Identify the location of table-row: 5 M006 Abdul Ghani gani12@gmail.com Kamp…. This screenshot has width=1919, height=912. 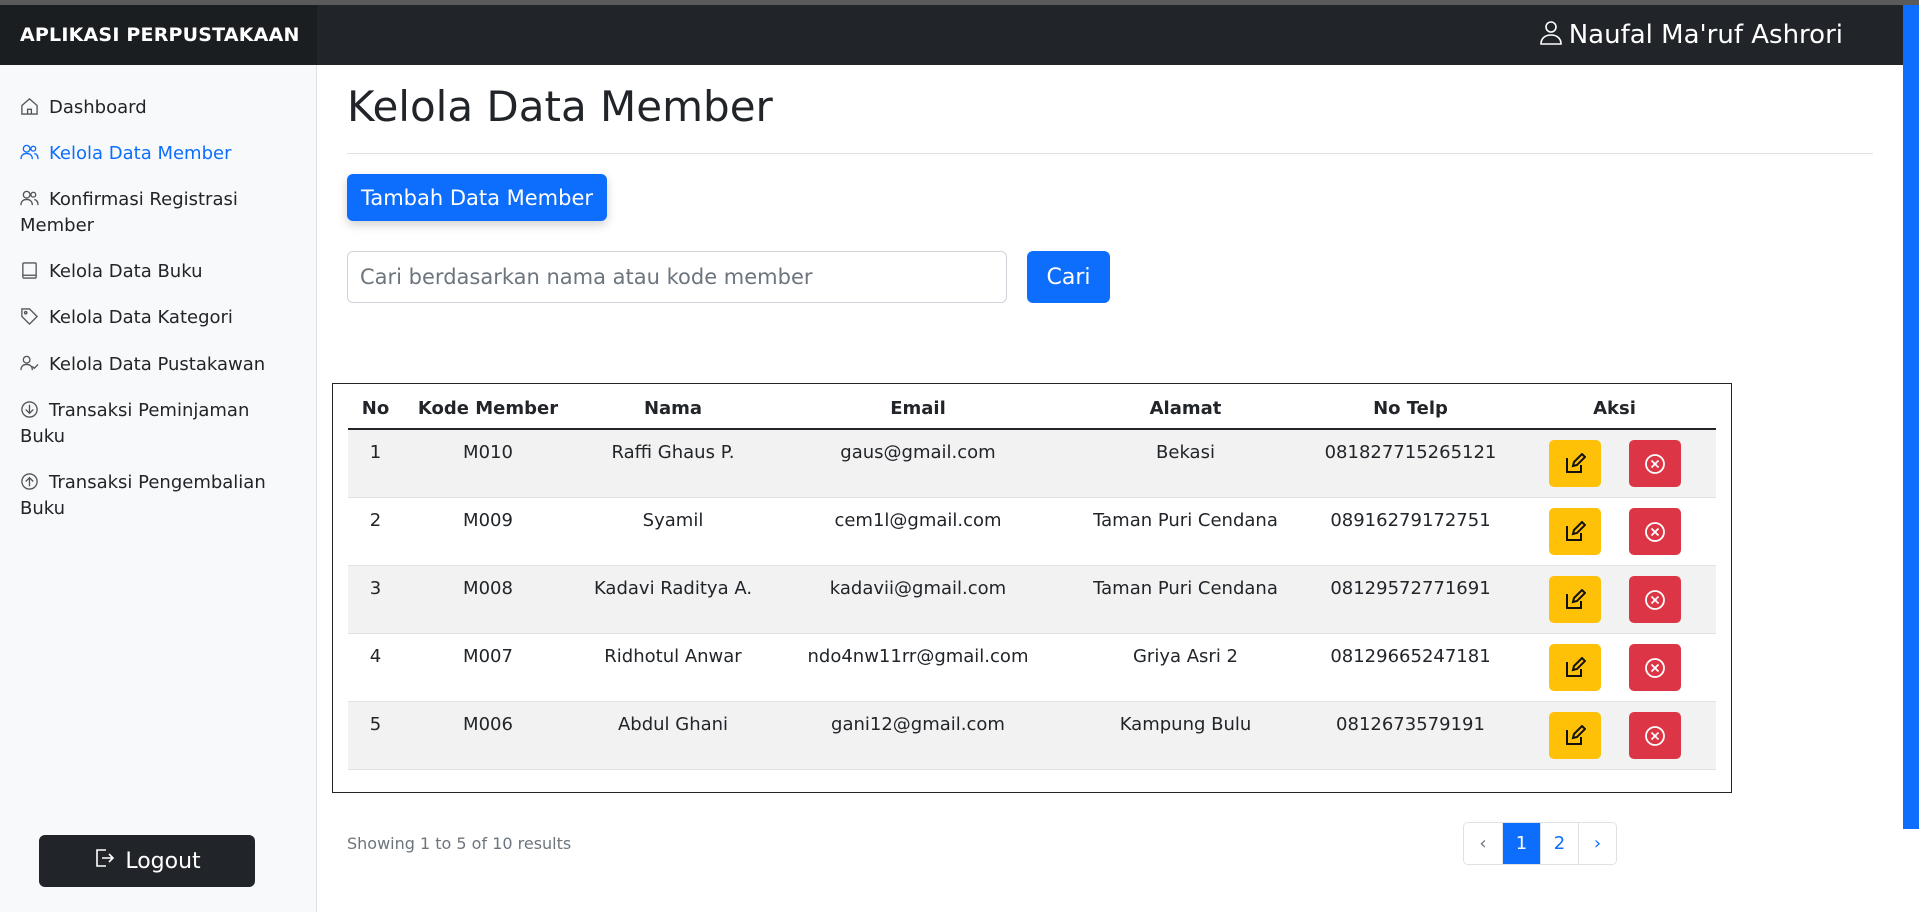
(1032, 735).